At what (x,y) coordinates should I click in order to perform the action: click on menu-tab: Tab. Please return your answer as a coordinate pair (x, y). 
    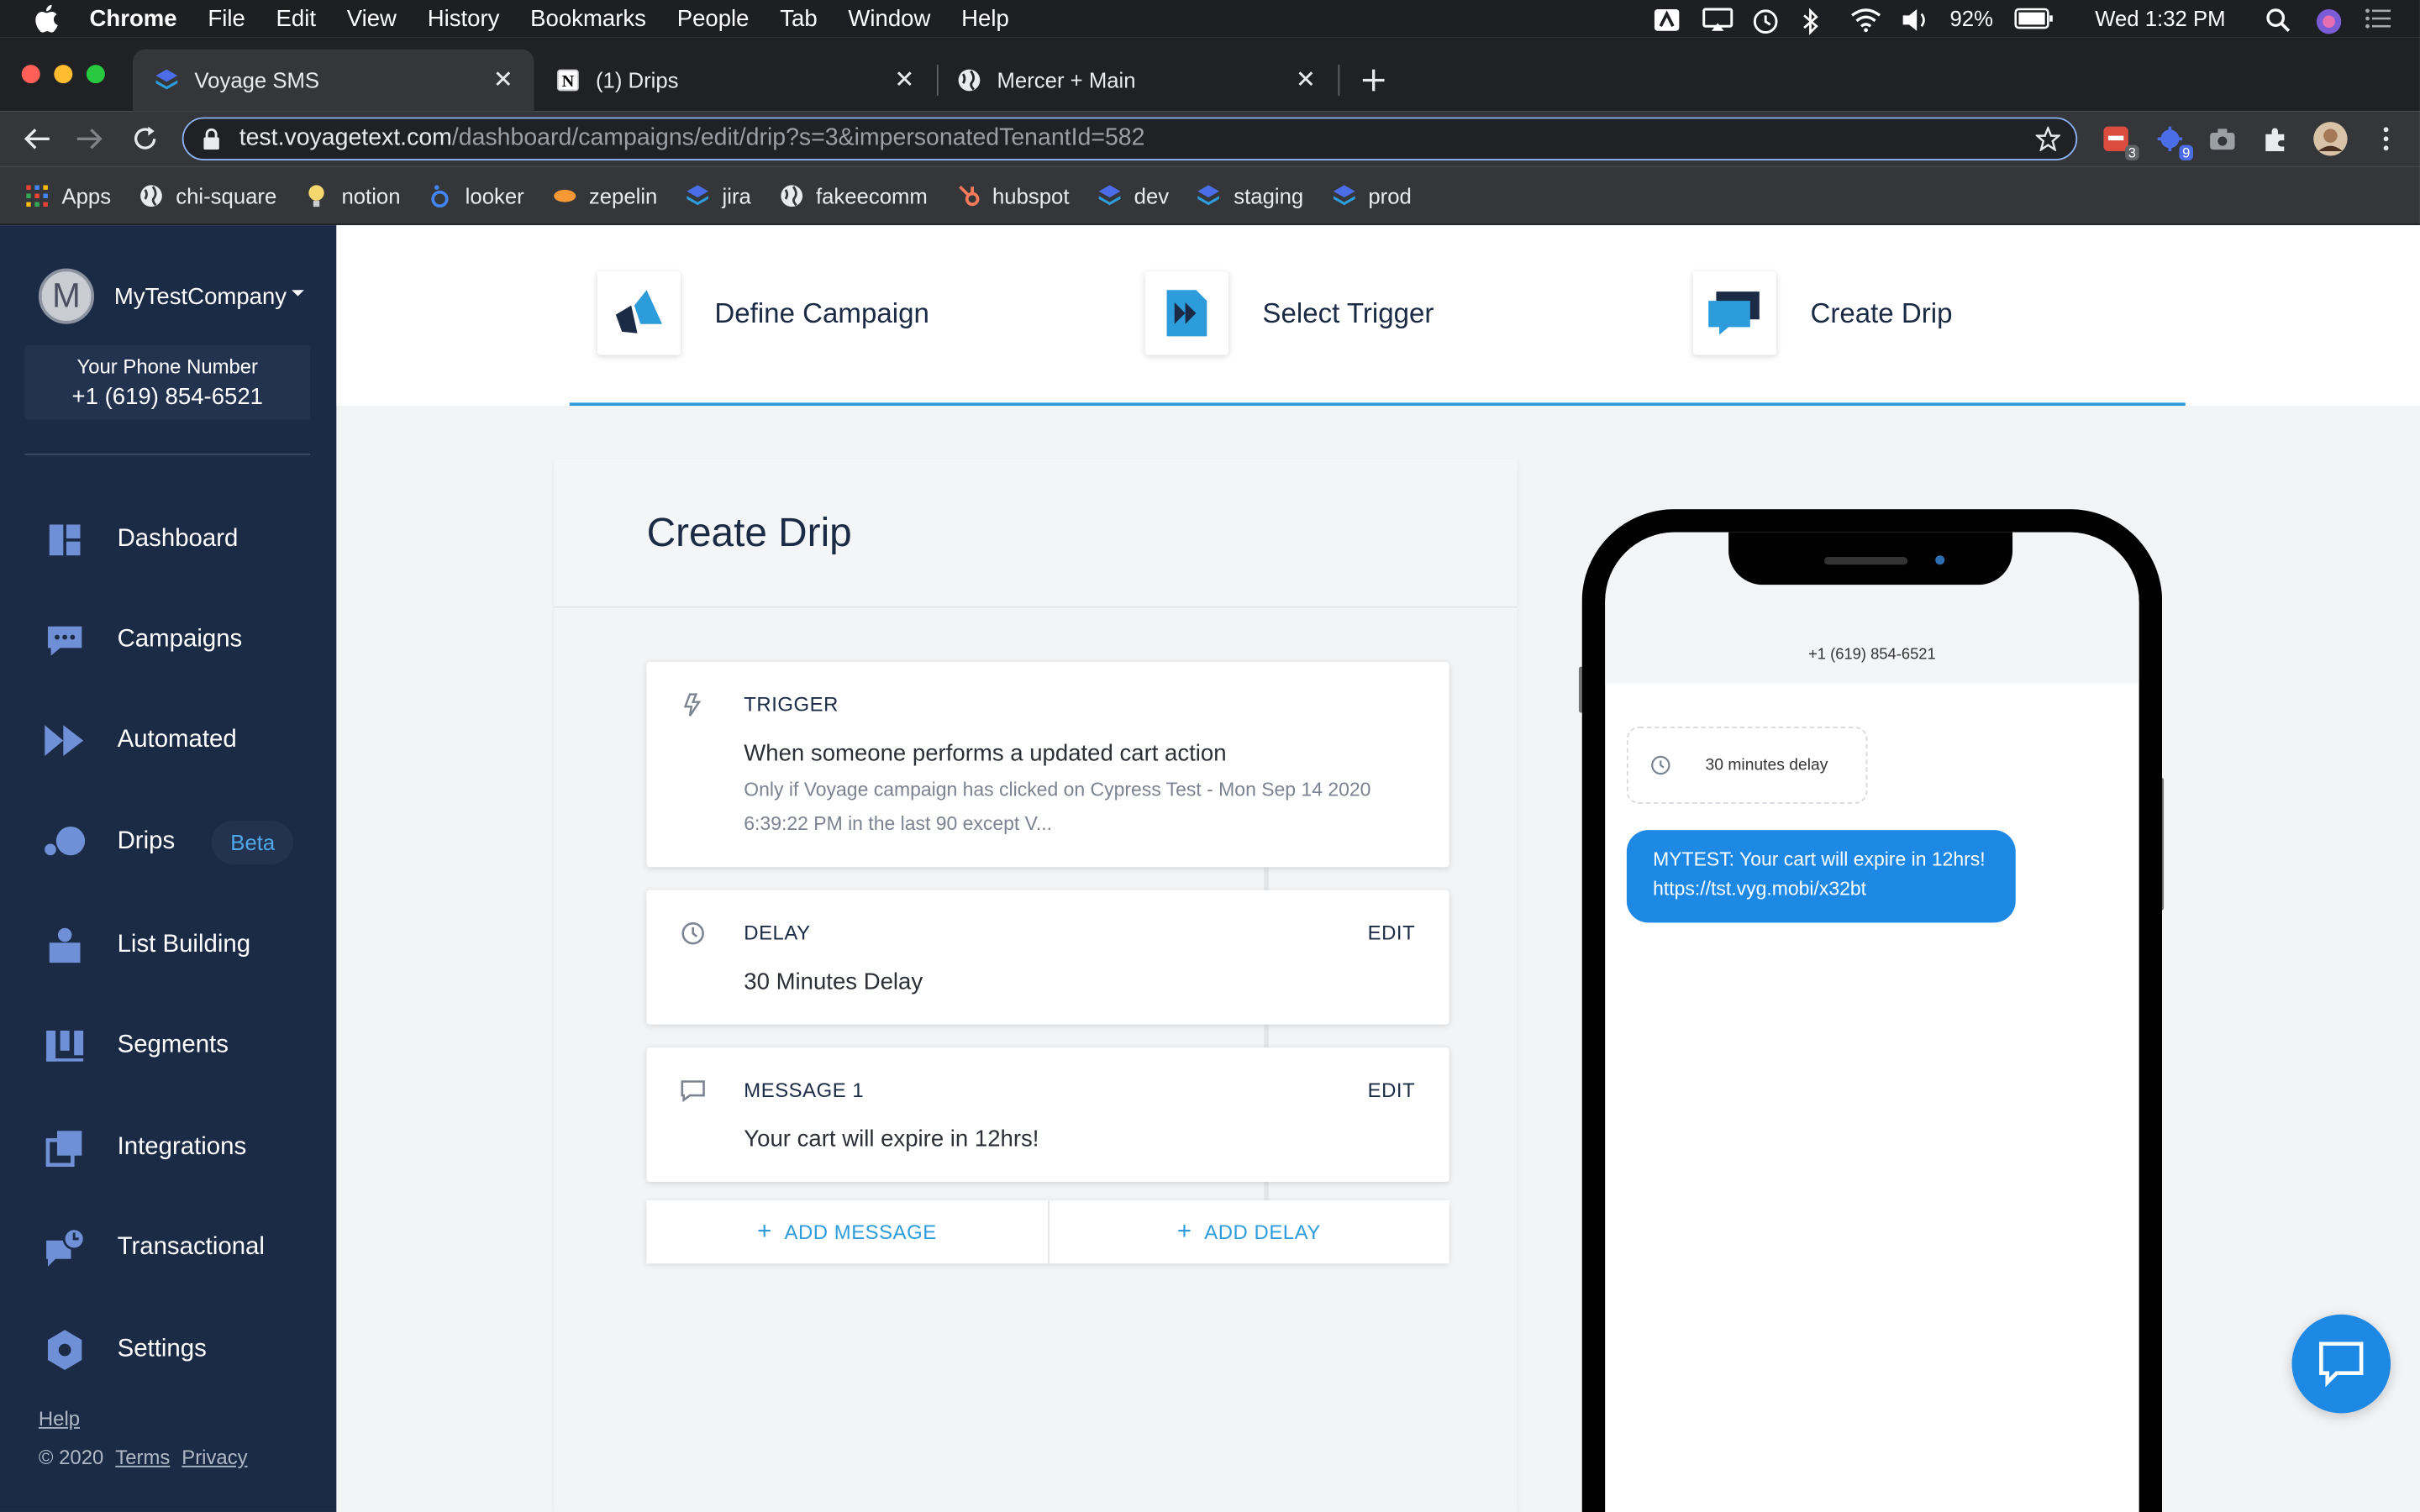
    Looking at the image, I should click on (798, 18).